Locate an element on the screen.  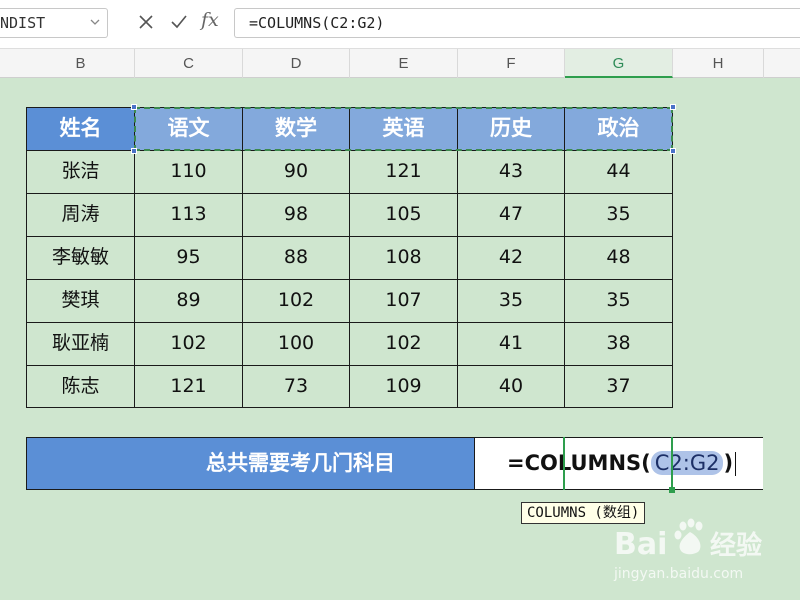
score-cell: 107 is located at coordinates (403, 301).